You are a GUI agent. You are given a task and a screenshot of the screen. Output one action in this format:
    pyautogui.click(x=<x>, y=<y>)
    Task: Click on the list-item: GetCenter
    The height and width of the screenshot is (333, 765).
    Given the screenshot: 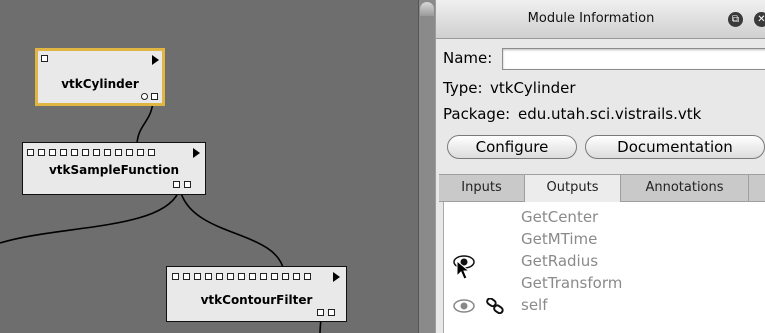 What is the action you would take?
    pyautogui.click(x=604, y=218)
    